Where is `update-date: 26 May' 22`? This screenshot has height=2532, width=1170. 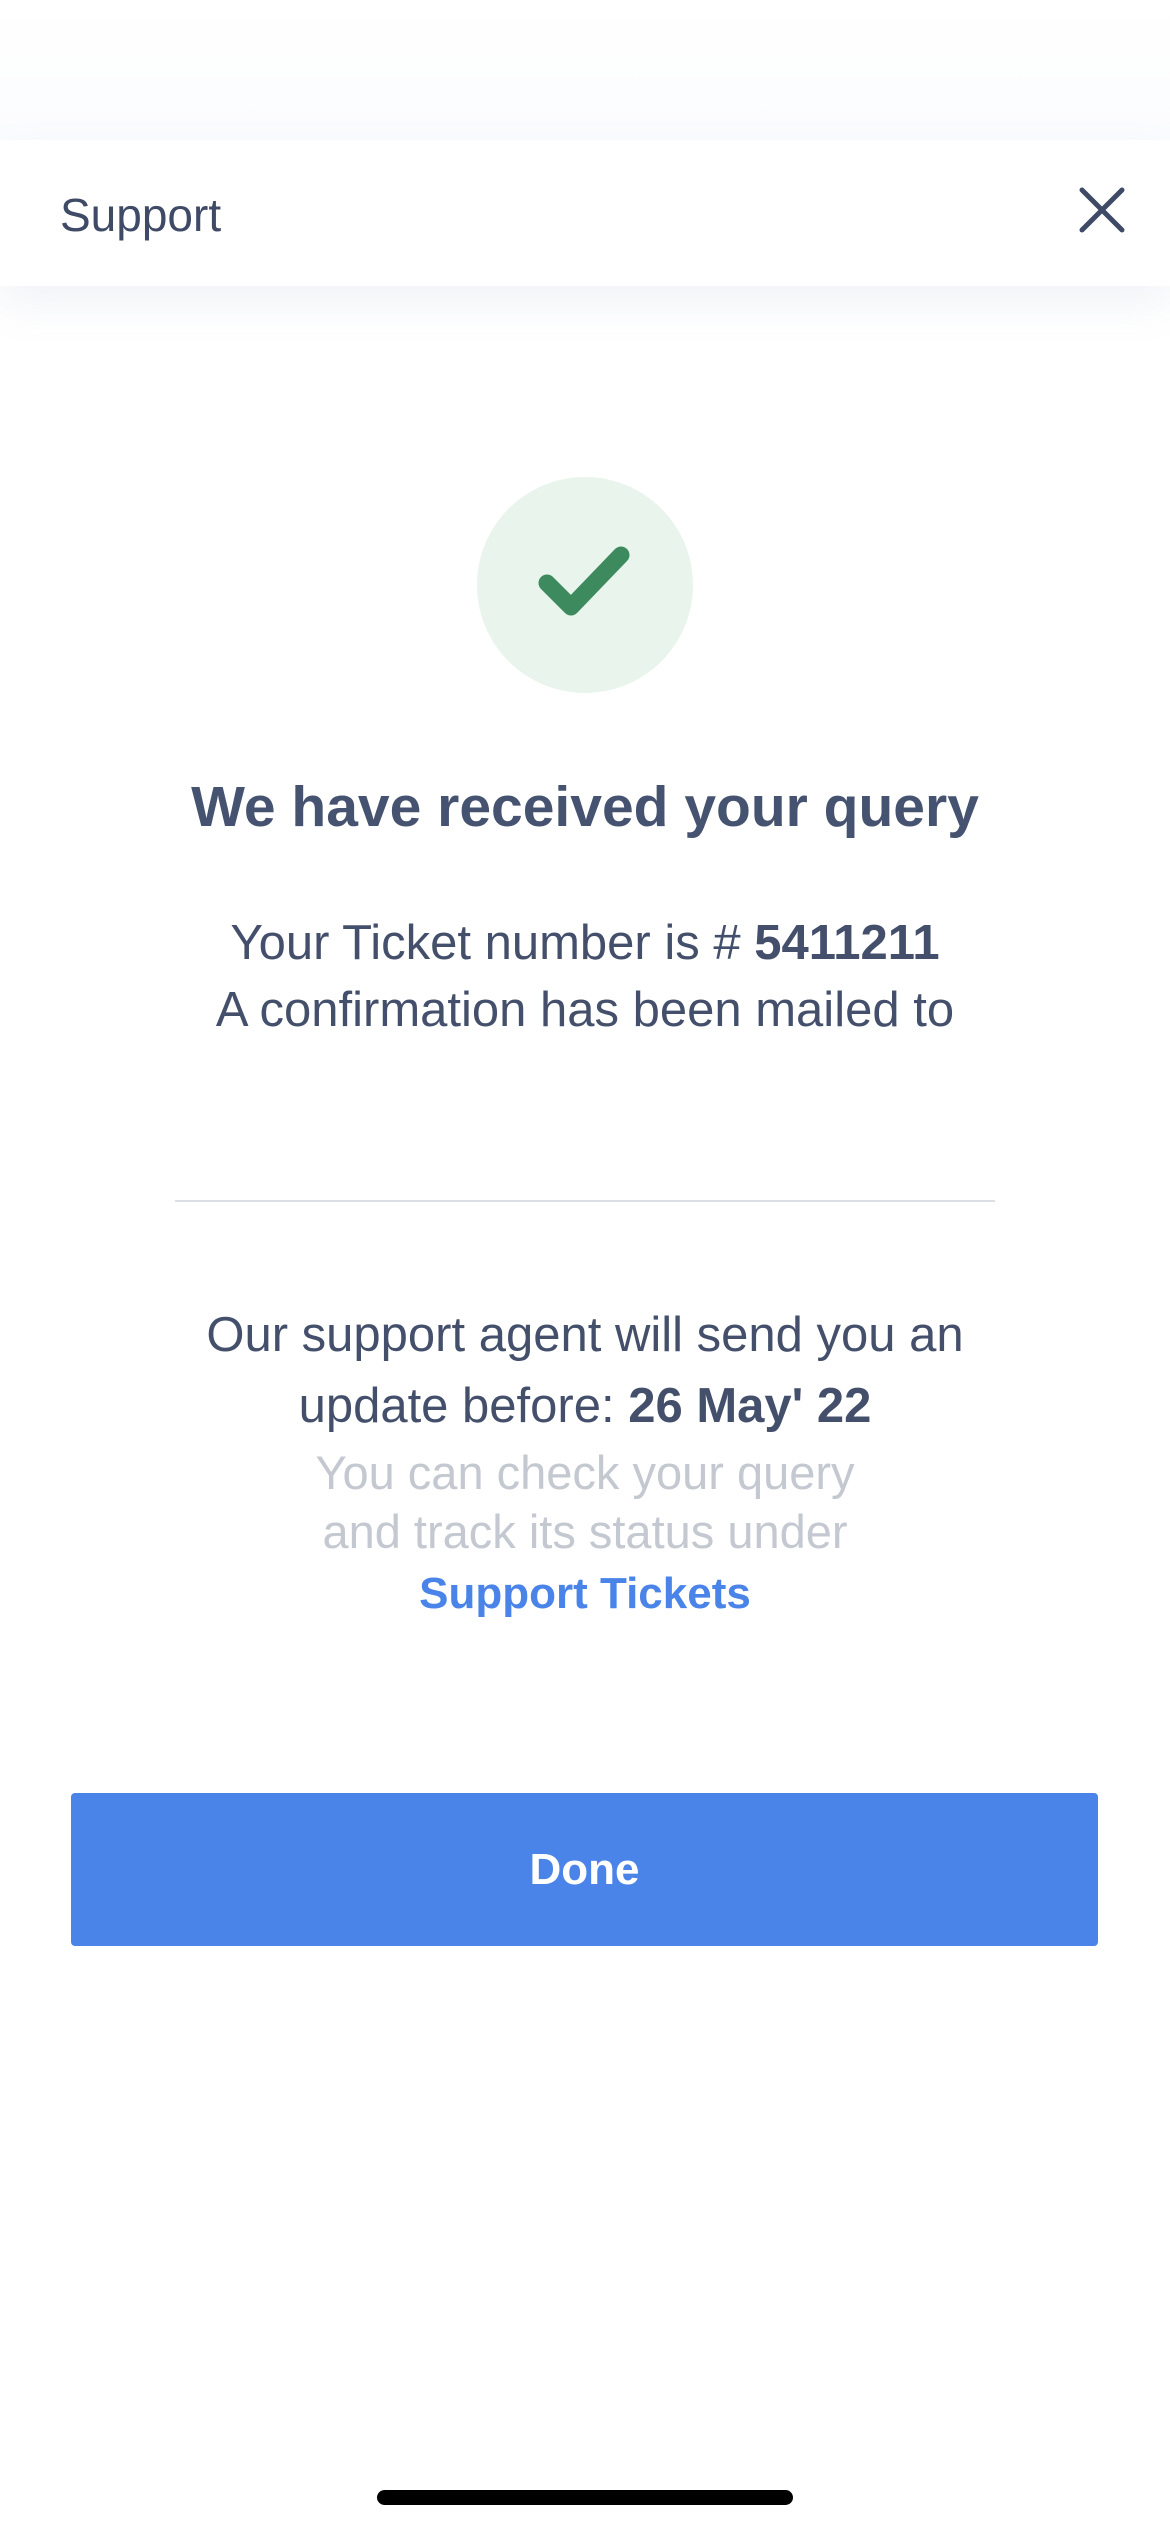 update-date: 26 May' 22 is located at coordinates (750, 1406).